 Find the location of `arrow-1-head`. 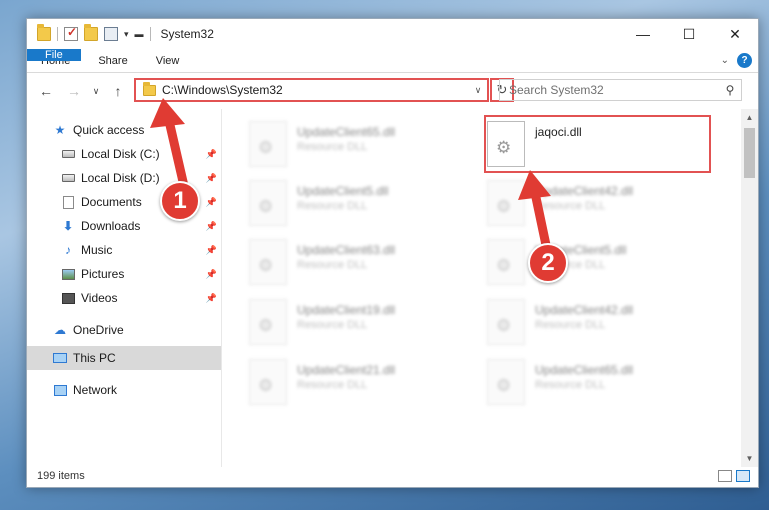

arrow-1-head is located at coordinates (167, 113).